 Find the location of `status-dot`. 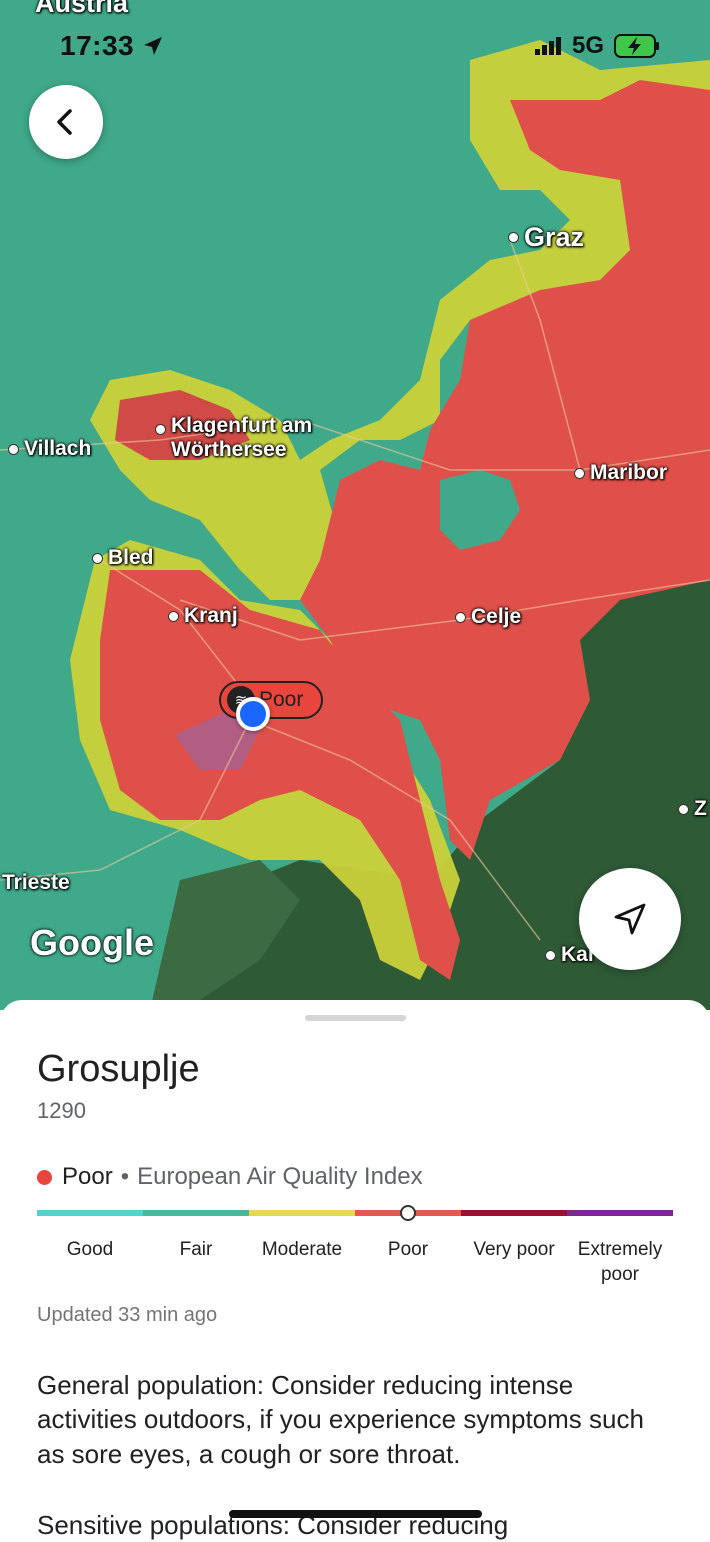

status-dot is located at coordinates (44, 1177).